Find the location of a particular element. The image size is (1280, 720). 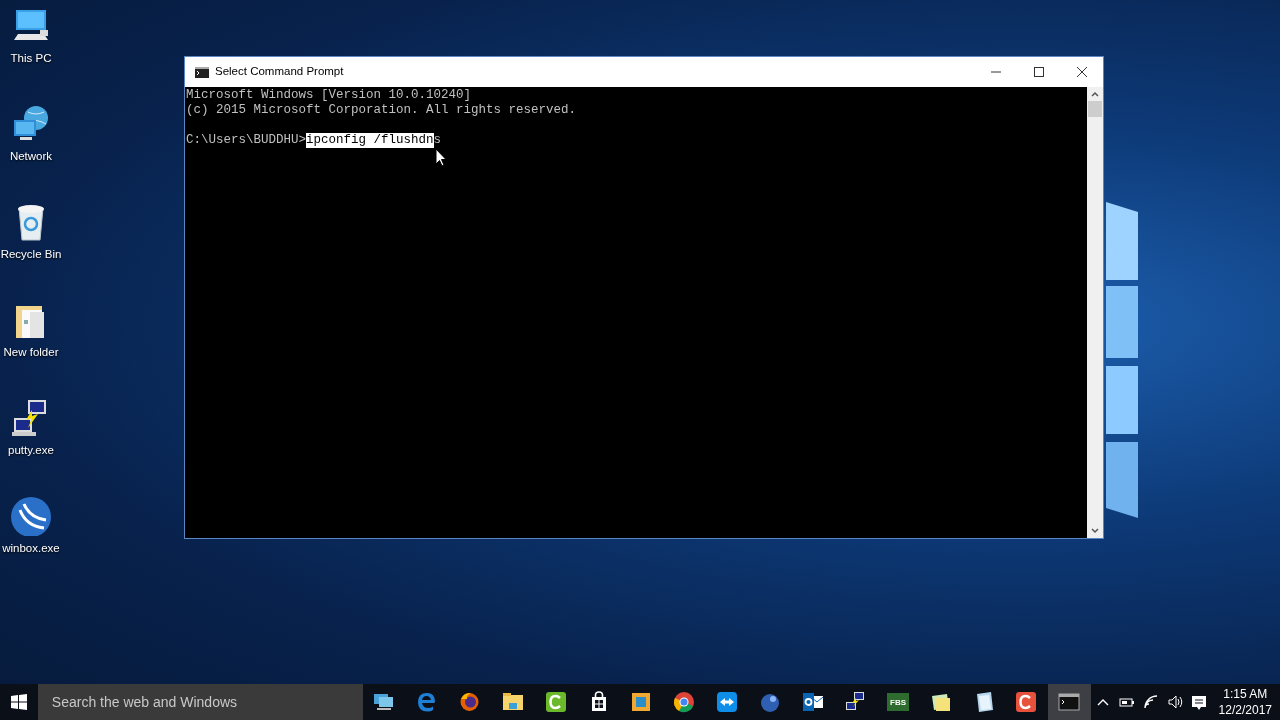

clock-time: 1:15 AM is located at coordinates (1245, 694).